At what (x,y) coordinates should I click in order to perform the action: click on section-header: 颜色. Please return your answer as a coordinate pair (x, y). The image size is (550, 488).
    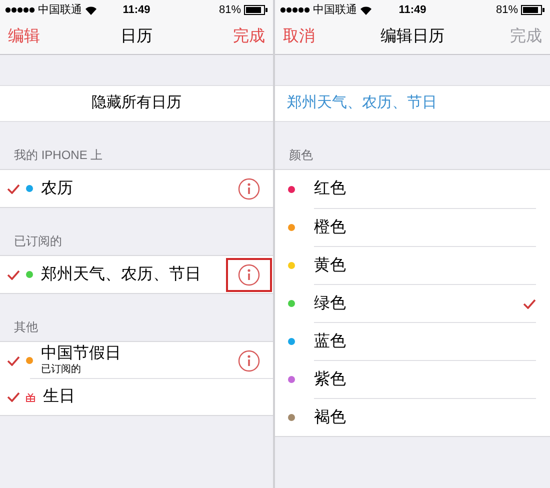
    Looking at the image, I should click on (301, 155).